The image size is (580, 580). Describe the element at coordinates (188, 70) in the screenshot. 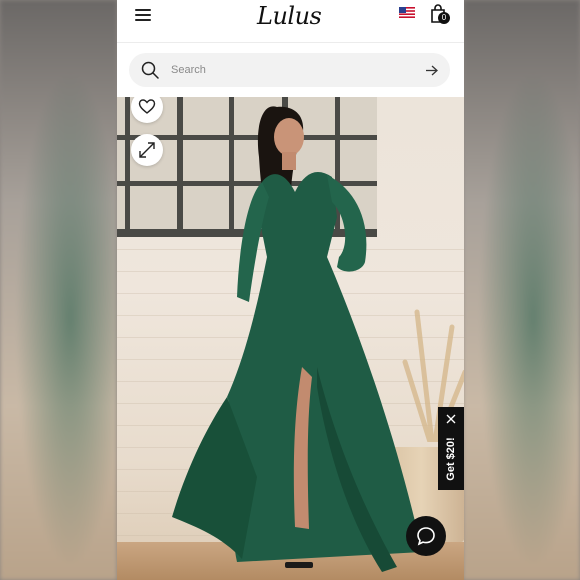

I see `search-input: Search` at that location.